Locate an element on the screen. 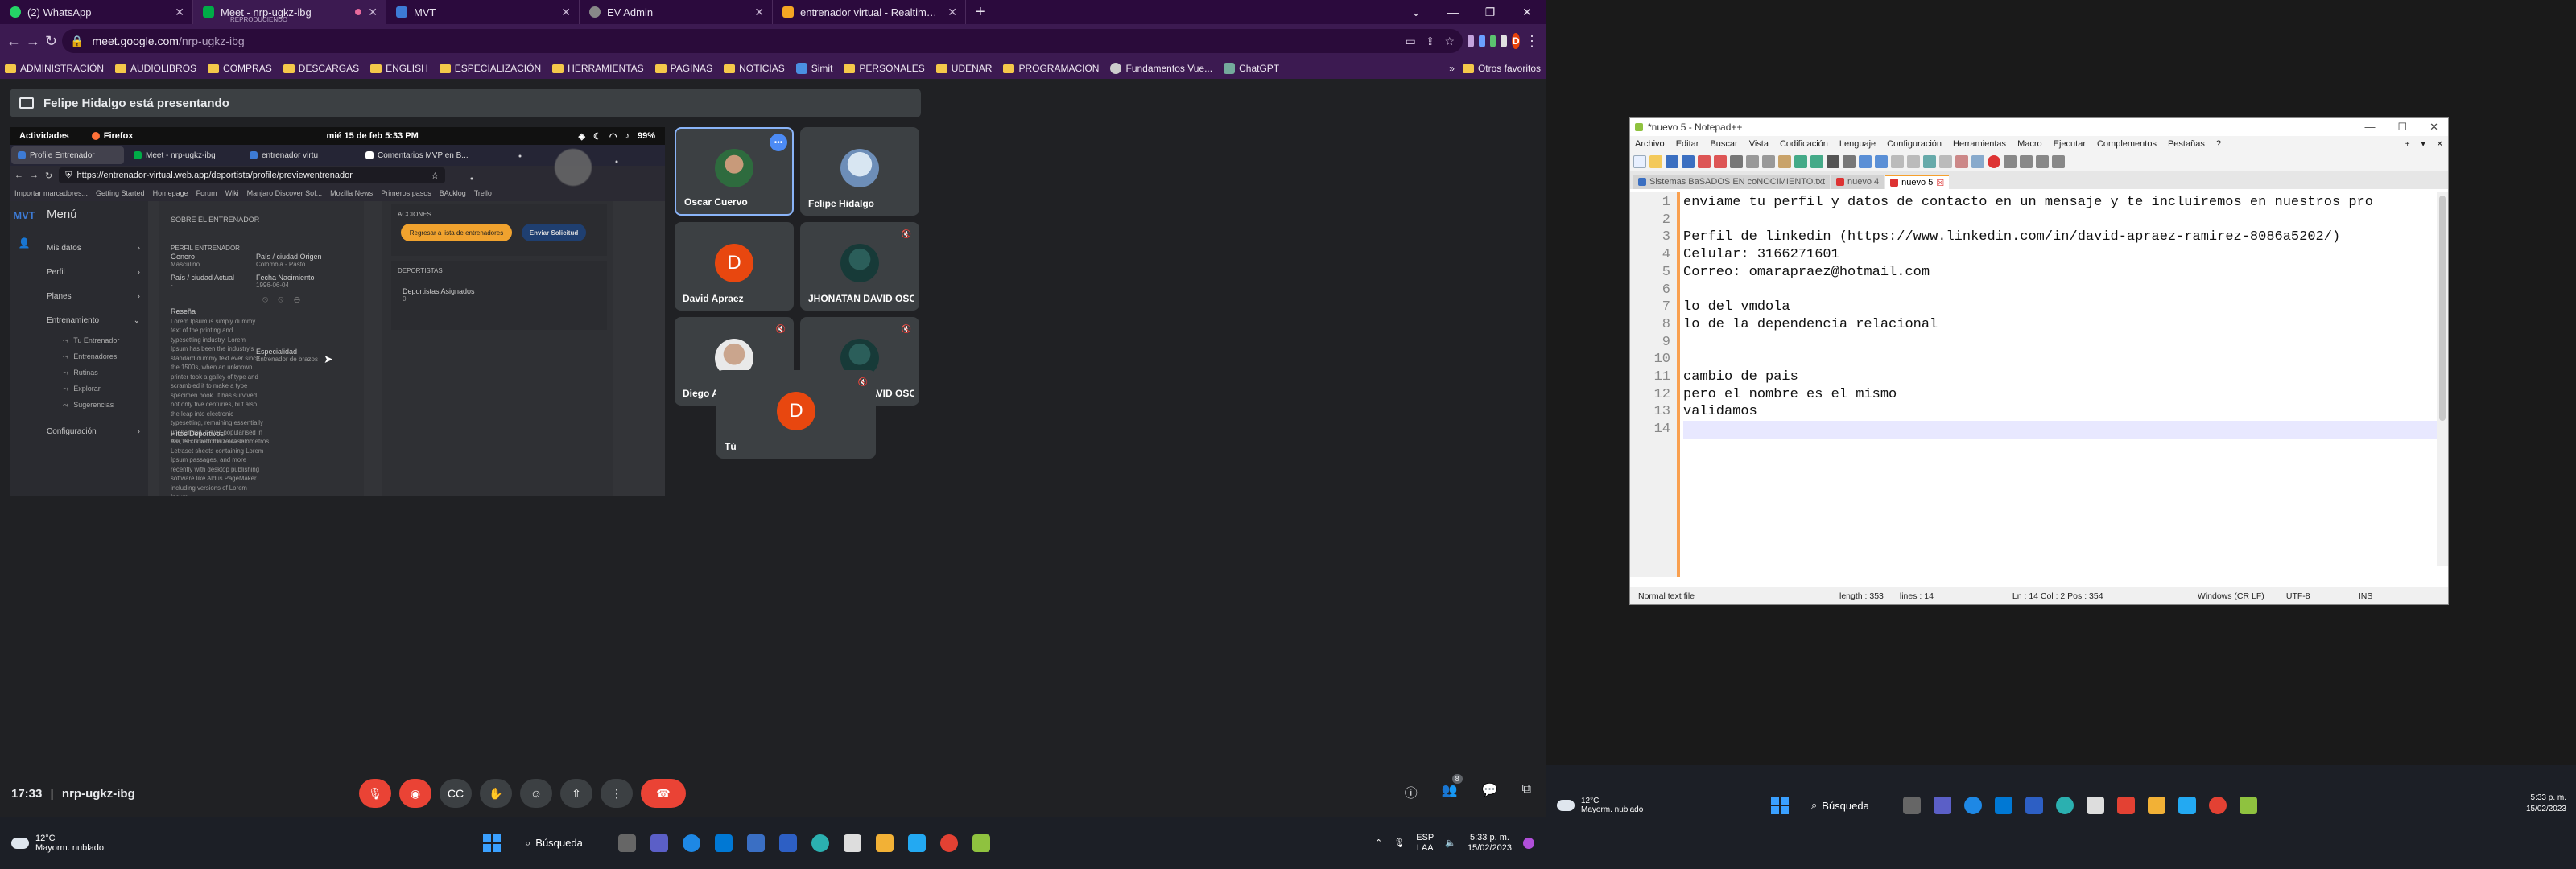  mic-toggle-button: 🎙 is located at coordinates (375, 793).